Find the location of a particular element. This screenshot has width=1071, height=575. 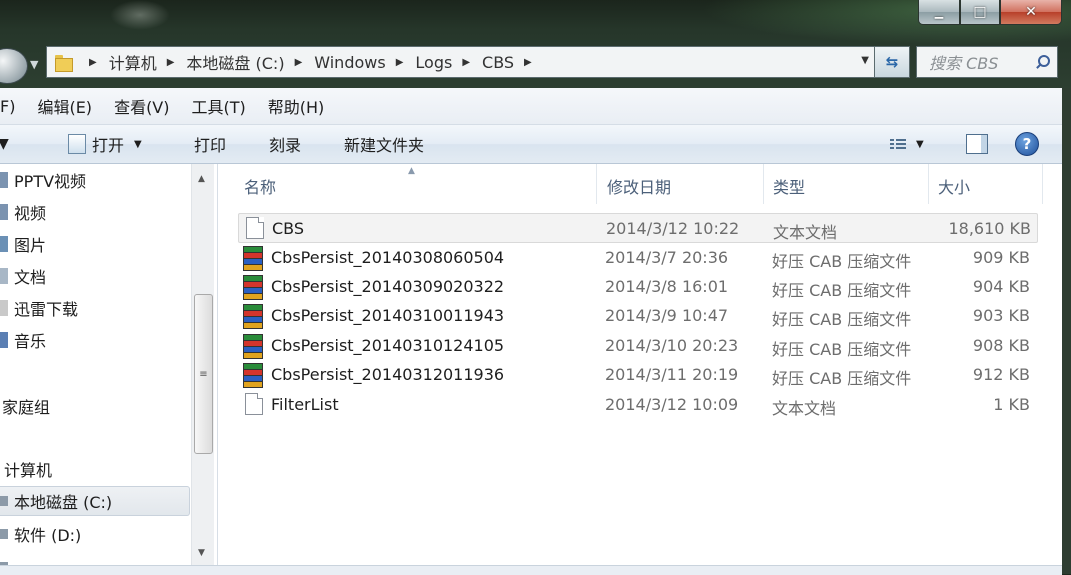

window-controls: ▁ □ ✕ is located at coordinates (990, 12).